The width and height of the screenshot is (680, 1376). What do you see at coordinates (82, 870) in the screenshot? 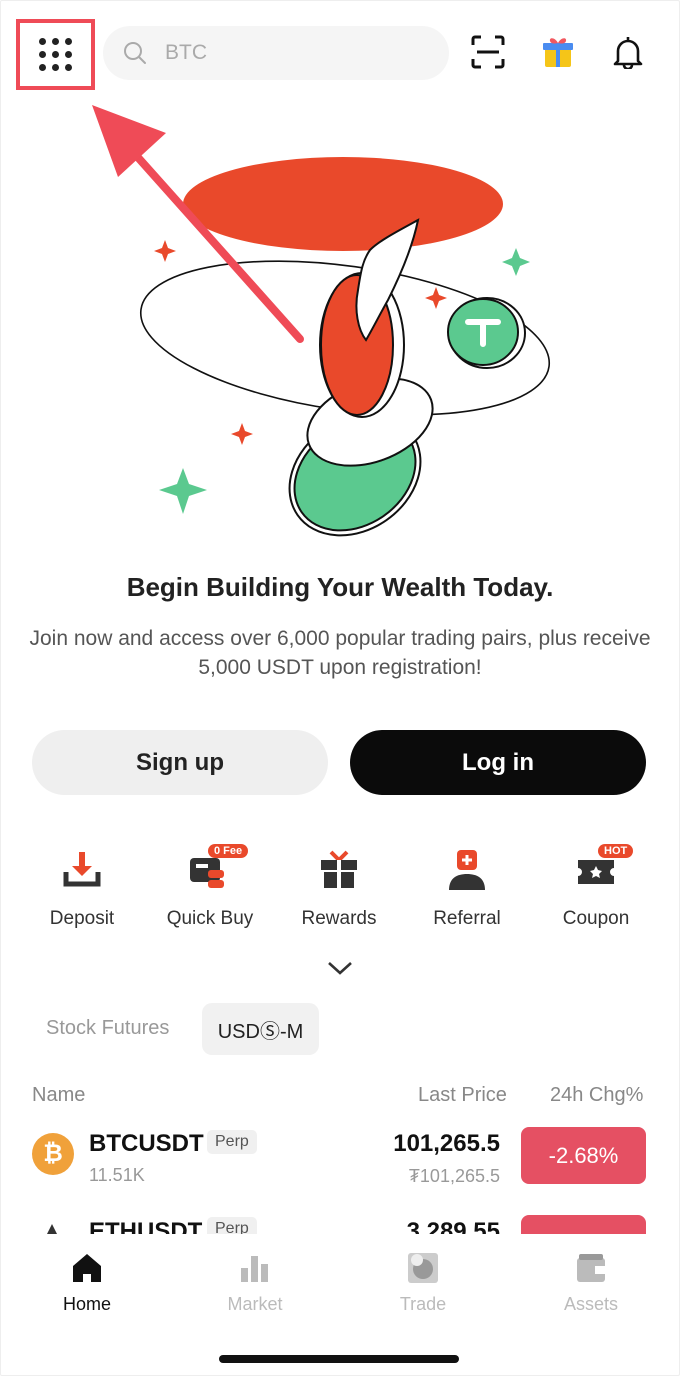
I see `deposit-icon` at bounding box center [82, 870].